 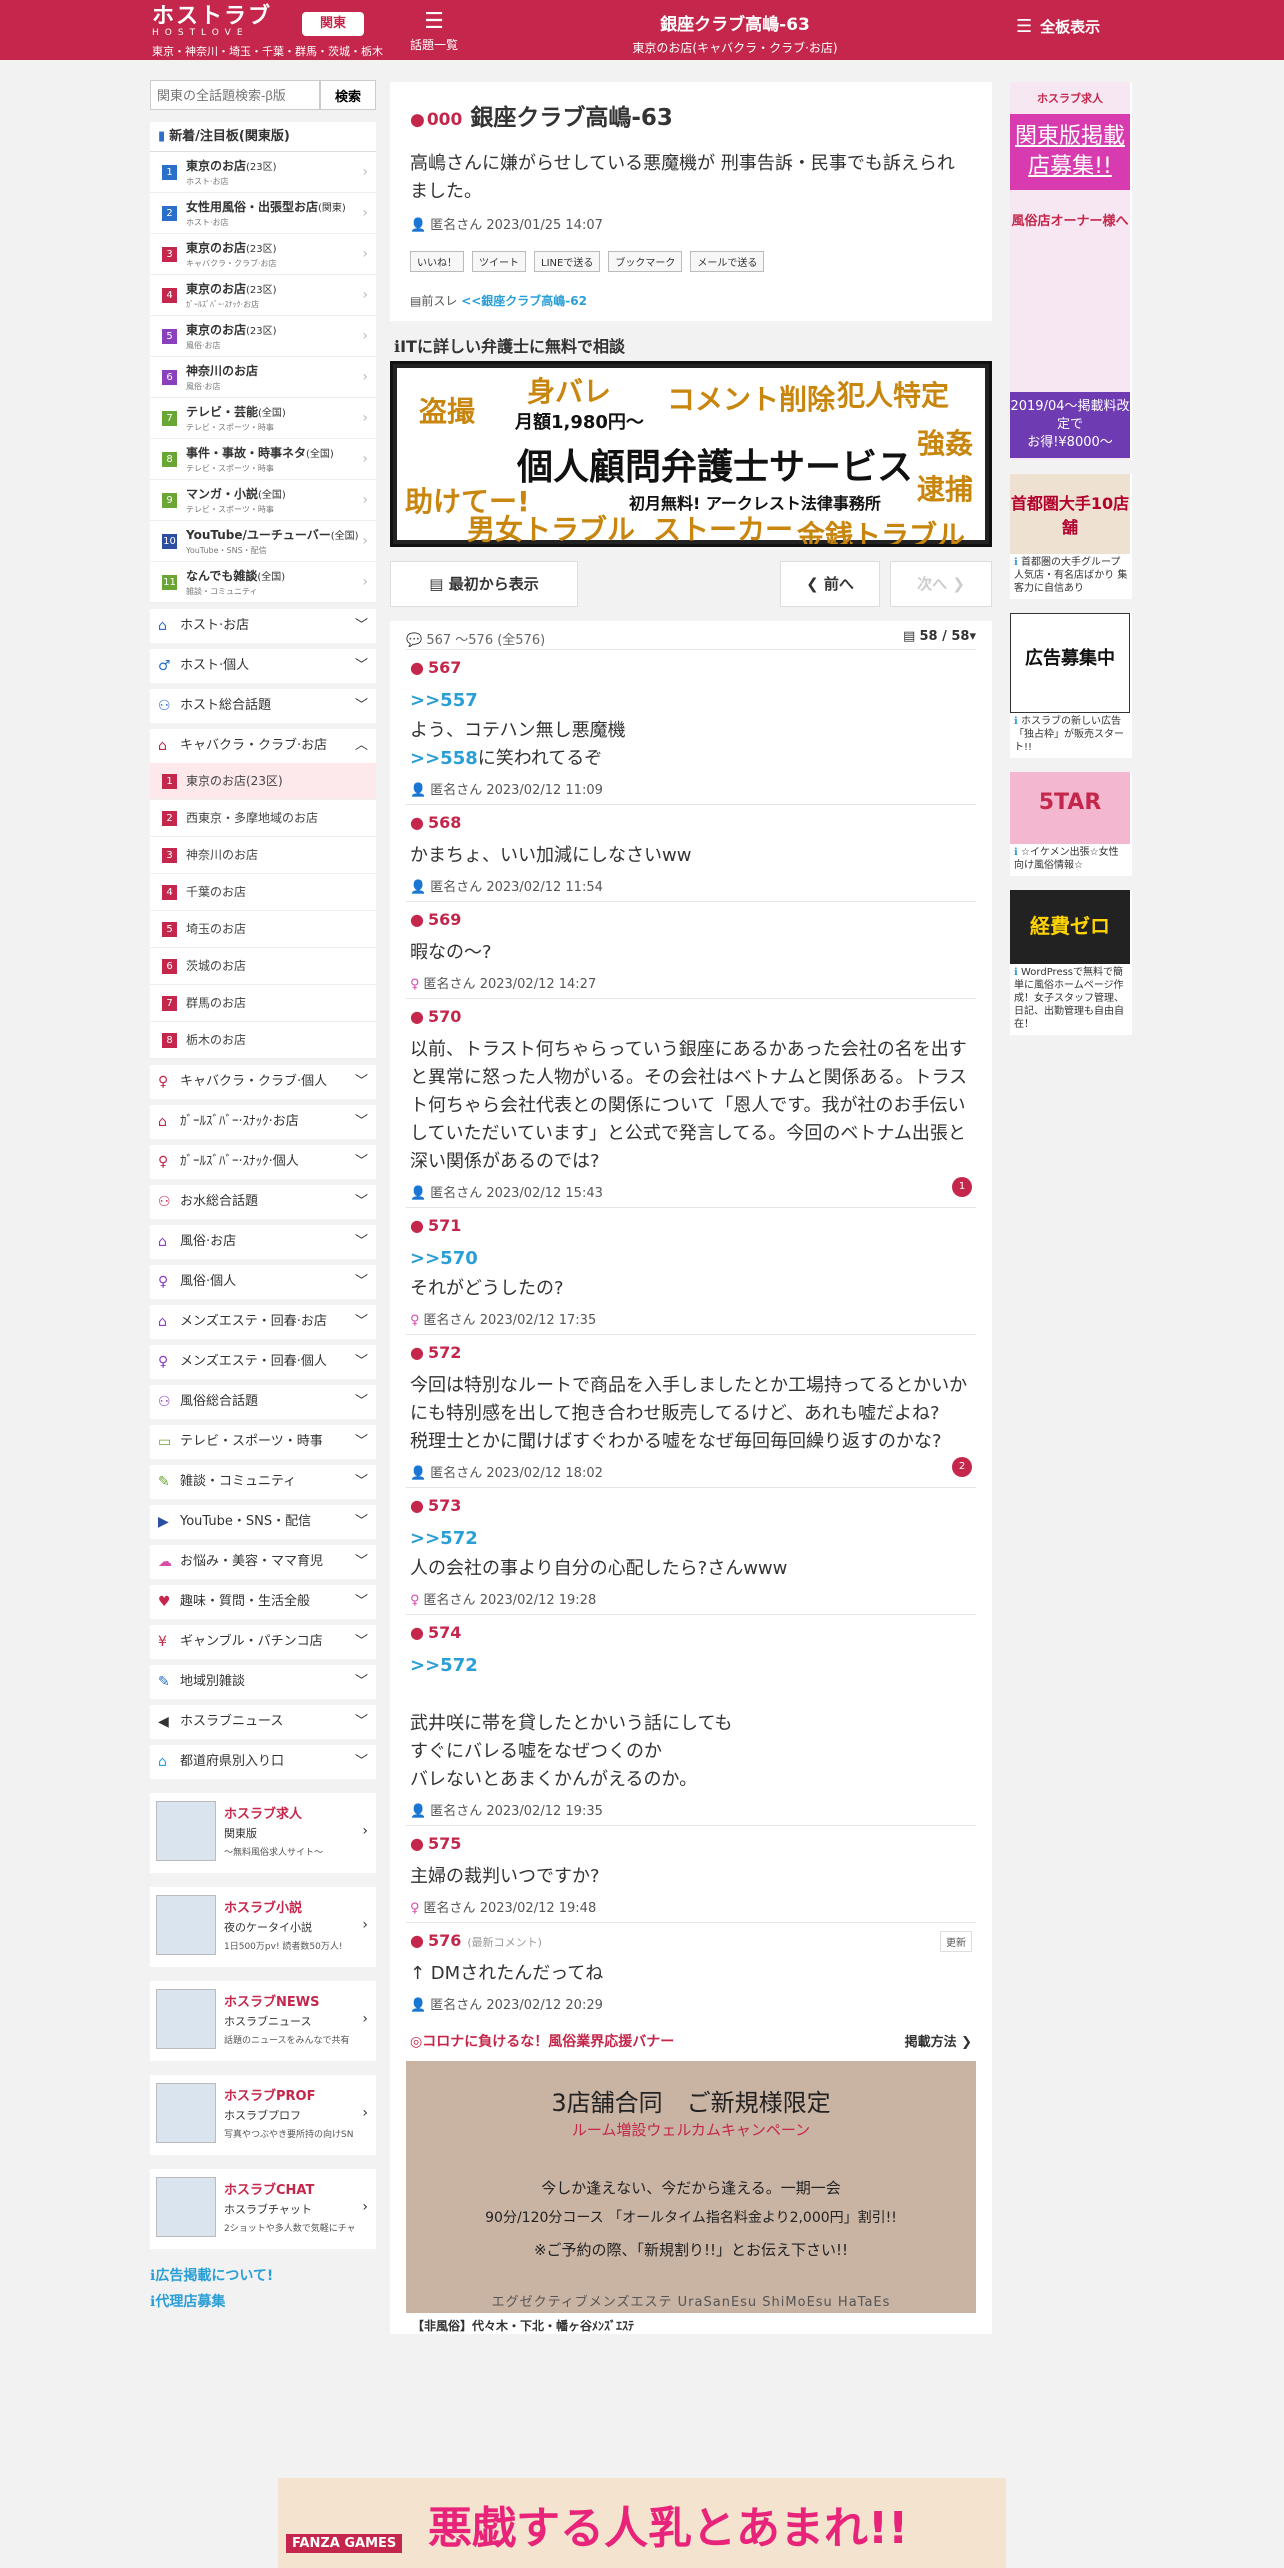 What do you see at coordinates (263, 1322) in the screenshot?
I see `category-item: ⌂ メンズエステ・回春·お店 ﹀` at bounding box center [263, 1322].